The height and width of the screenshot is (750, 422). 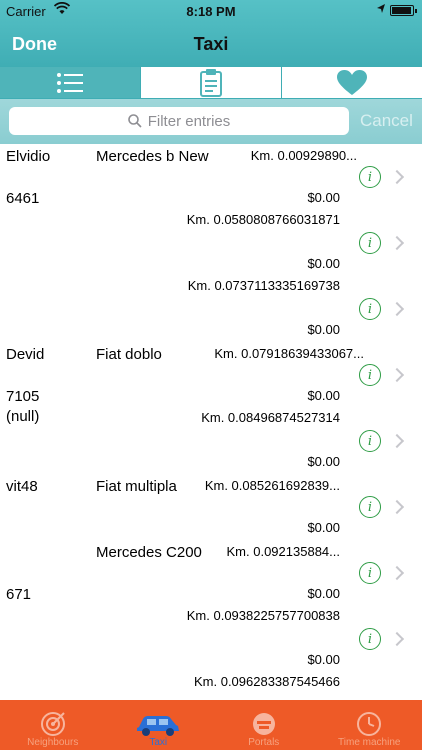 What do you see at coordinates (158, 742) in the screenshot?
I see `tab-label: Taxi` at bounding box center [158, 742].